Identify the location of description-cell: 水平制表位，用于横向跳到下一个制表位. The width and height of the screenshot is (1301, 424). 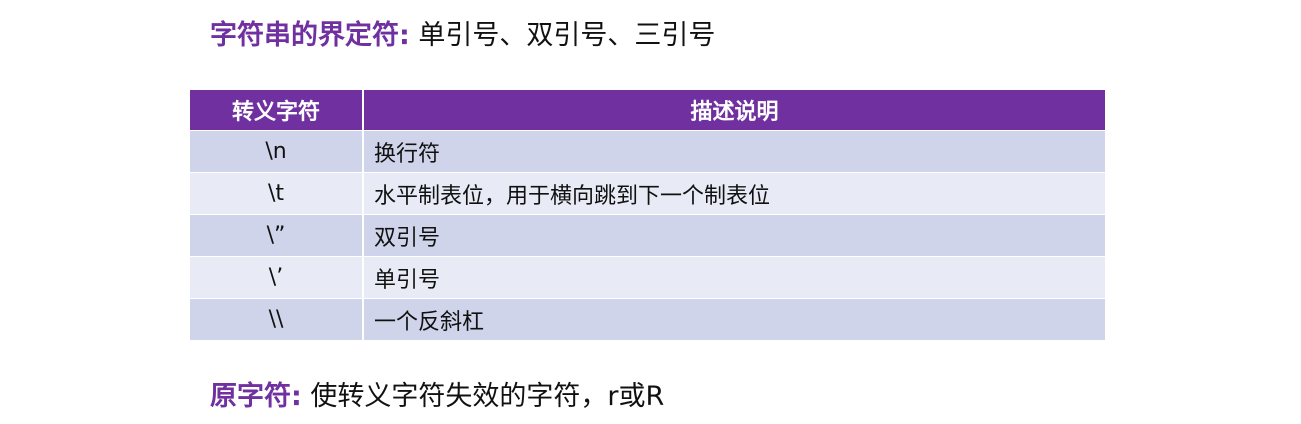
(734, 193).